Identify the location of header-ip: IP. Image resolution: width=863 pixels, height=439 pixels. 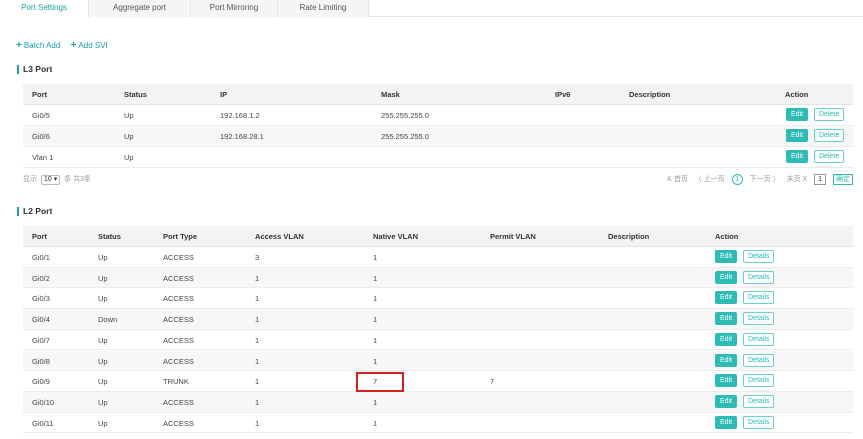
(224, 94).